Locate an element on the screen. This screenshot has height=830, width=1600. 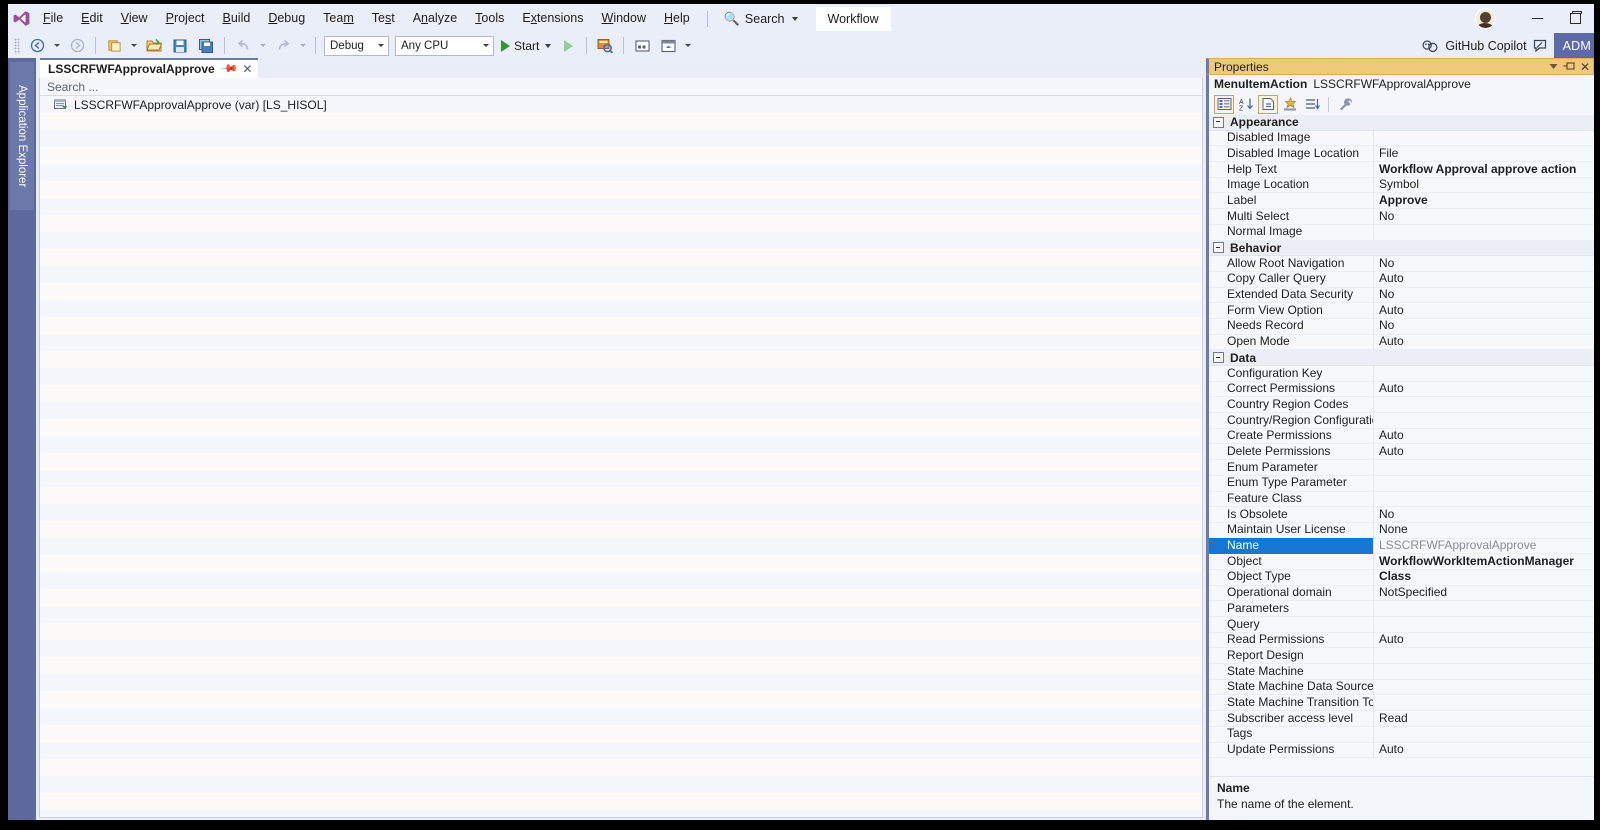
menu-item-test: Test is located at coordinates (383, 18).